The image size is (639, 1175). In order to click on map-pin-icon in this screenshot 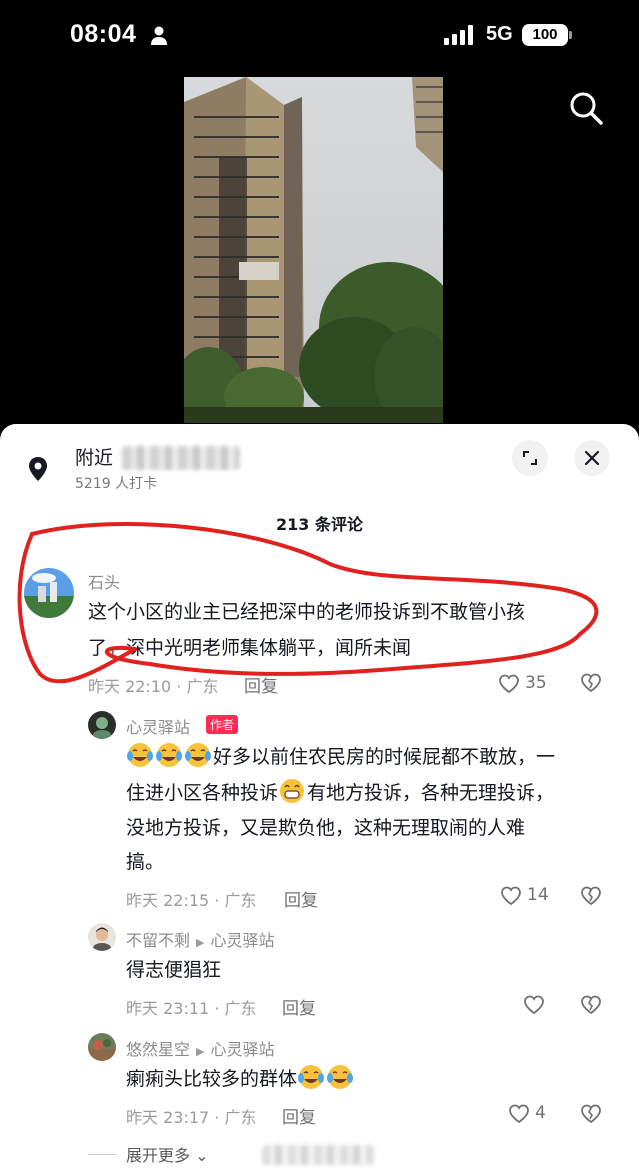, I will do `click(38, 469)`.